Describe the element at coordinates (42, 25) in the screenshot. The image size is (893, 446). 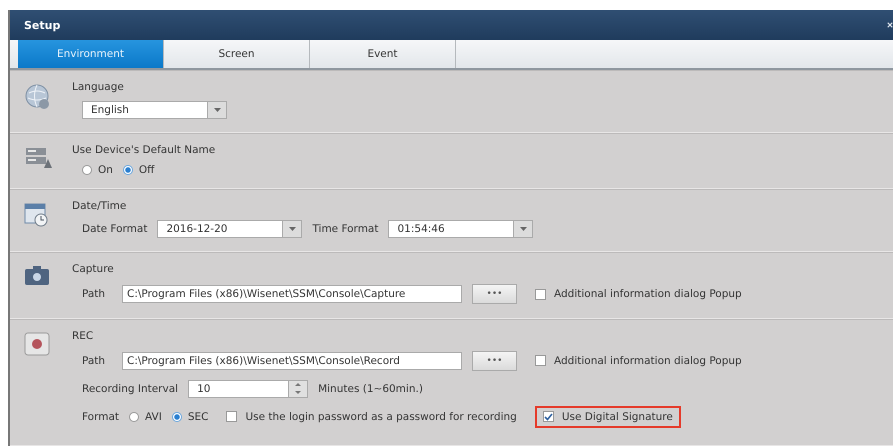
I see `window-title: Setup` at that location.